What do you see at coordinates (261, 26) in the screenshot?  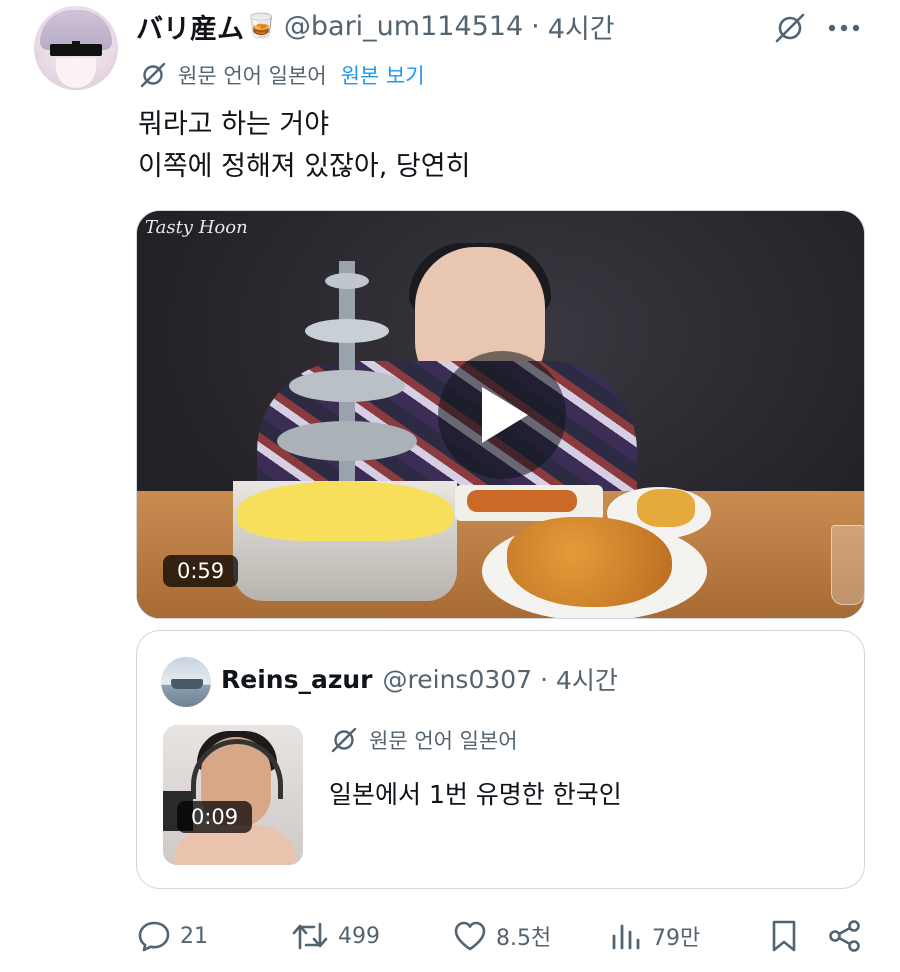 I see `author-name-emoji: 🥃` at bounding box center [261, 26].